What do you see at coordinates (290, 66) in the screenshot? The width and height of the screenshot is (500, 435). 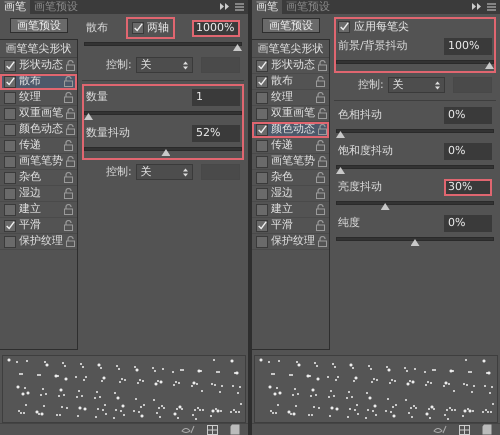 I see `brush-option-item: 形状动态` at bounding box center [290, 66].